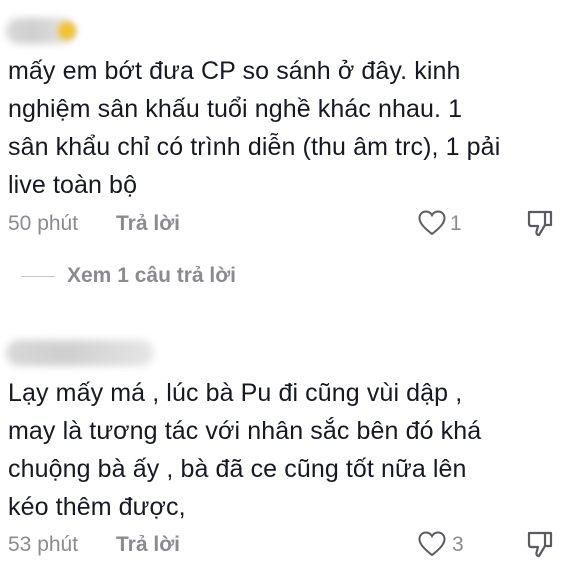 The width and height of the screenshot is (580, 580). What do you see at coordinates (235, 109) in the screenshot?
I see `comment-line: nghiệm sân khấu tuổi nghề khác nhau. 1` at bounding box center [235, 109].